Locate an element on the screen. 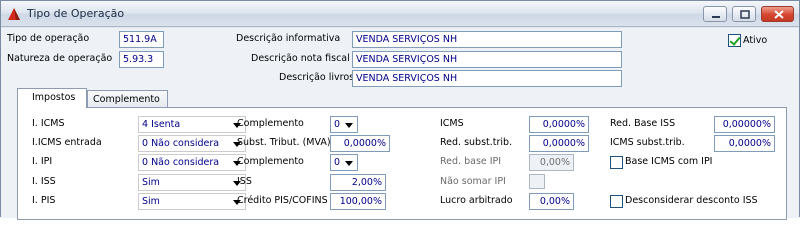 This screenshot has width=800, height=240. credito-pis-cofins-field: 100,00% is located at coordinates (358, 201).